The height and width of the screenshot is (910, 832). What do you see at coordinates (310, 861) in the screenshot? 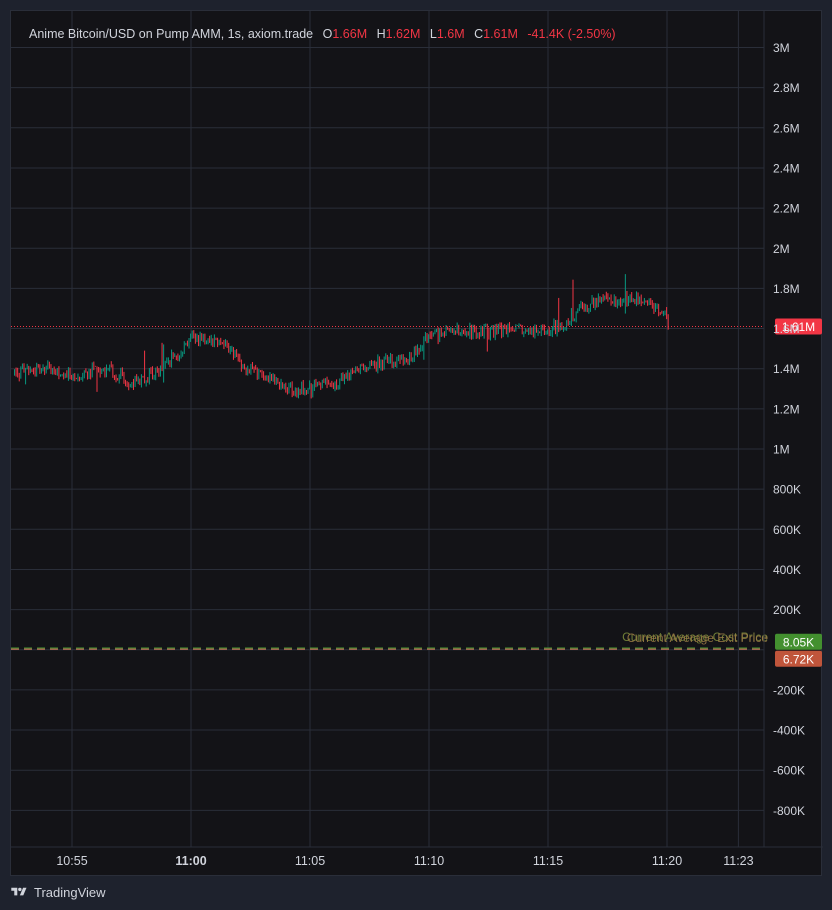
I see `time-tick-label: 11:05` at bounding box center [310, 861].